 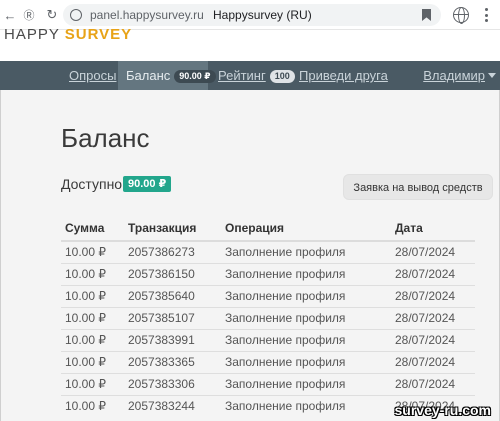 What do you see at coordinates (76, 15) in the screenshot?
I see `site-info-icon` at bounding box center [76, 15].